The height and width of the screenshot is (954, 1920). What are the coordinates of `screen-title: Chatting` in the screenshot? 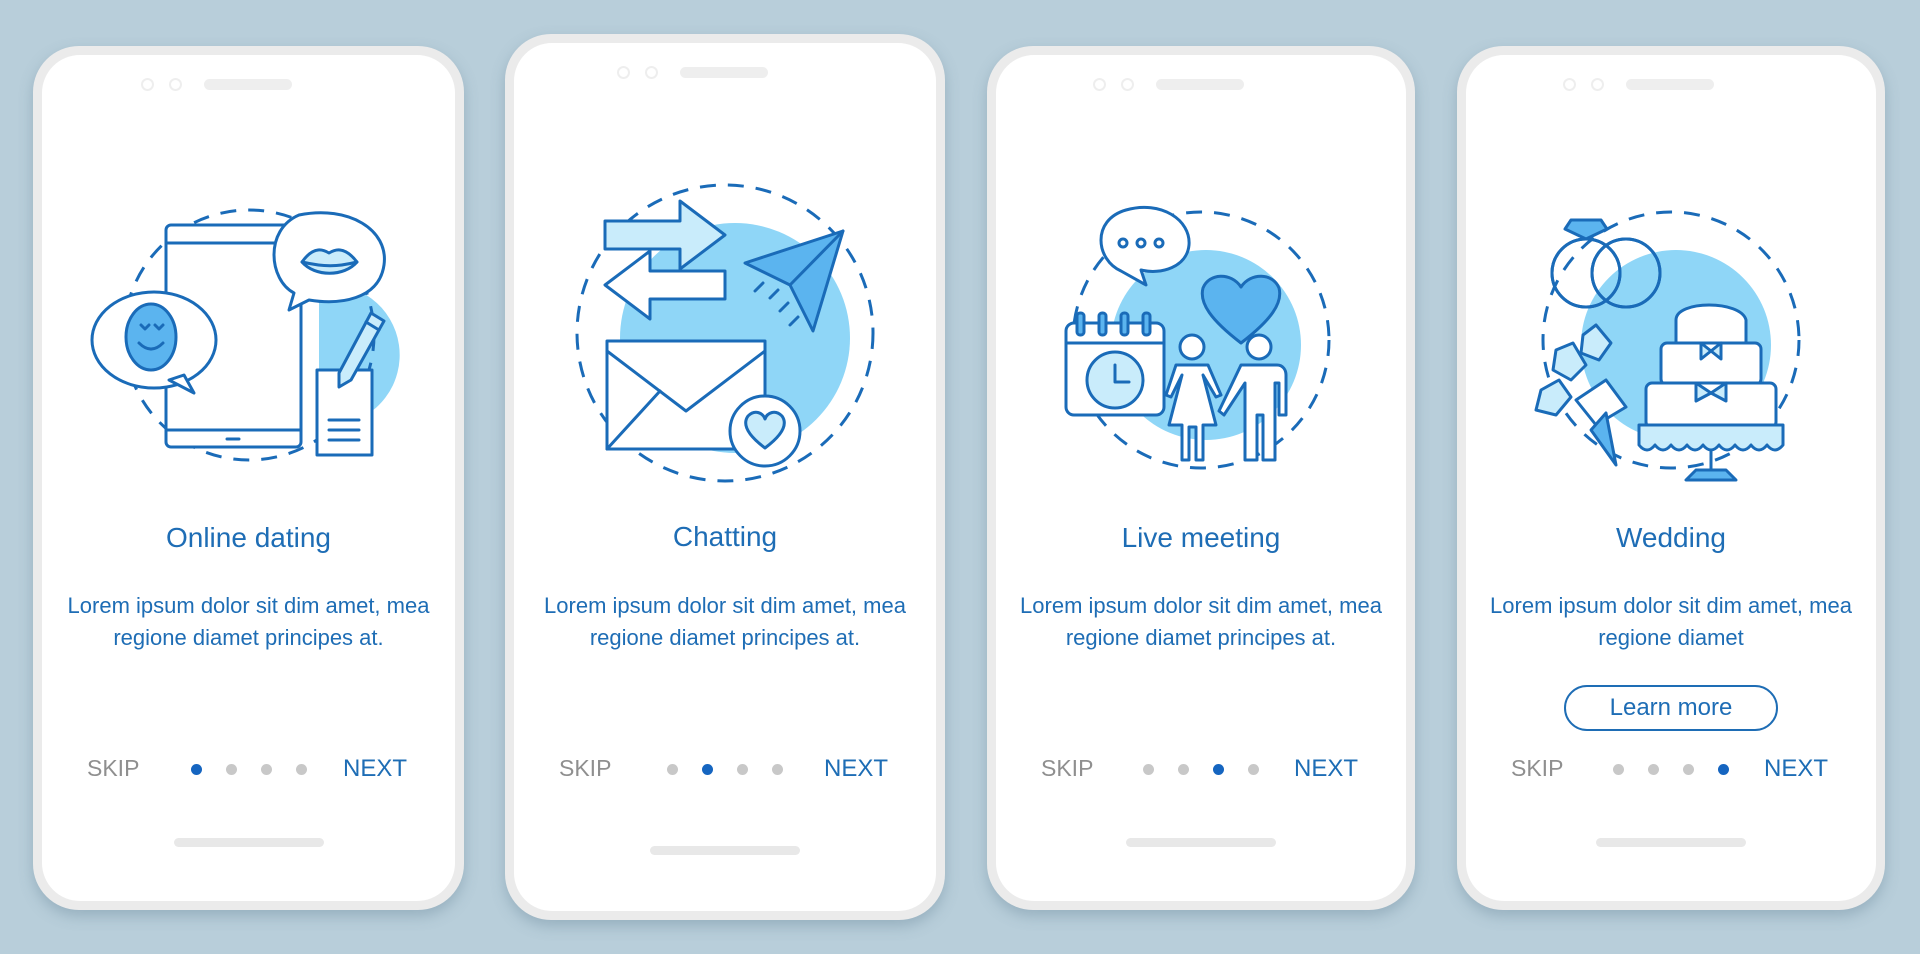 It's located at (725, 536).